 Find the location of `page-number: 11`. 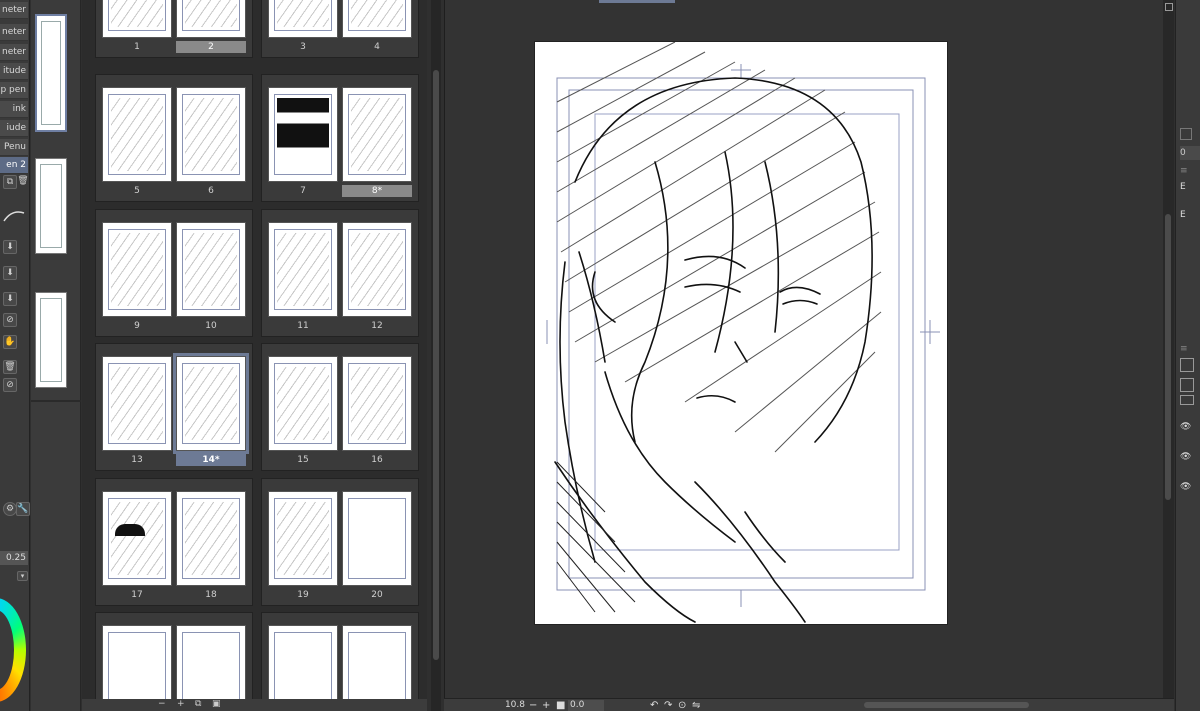

page-number: 11 is located at coordinates (303, 326).